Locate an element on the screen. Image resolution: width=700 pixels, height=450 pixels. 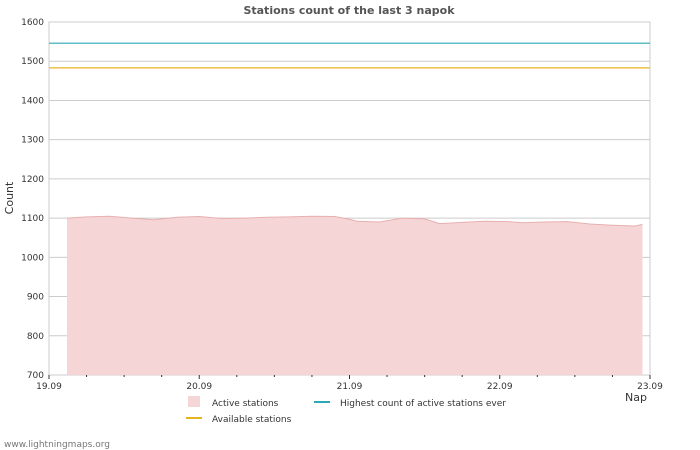
y-tick-label: 1600 is located at coordinates (32, 23).